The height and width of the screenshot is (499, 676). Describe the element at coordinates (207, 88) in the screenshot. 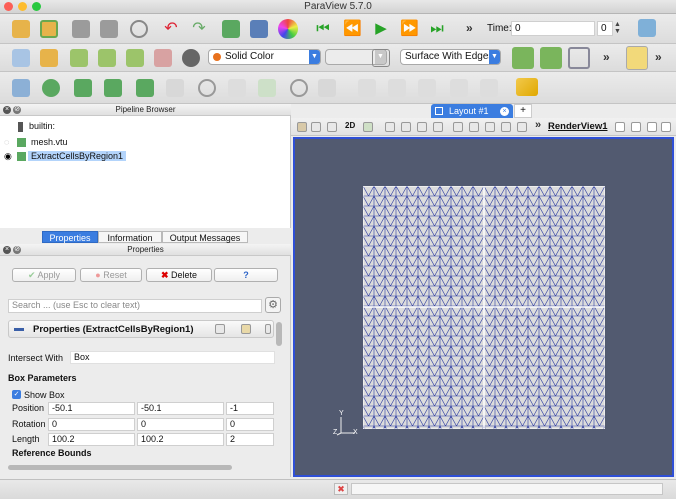

I see `glyph-icon` at that location.